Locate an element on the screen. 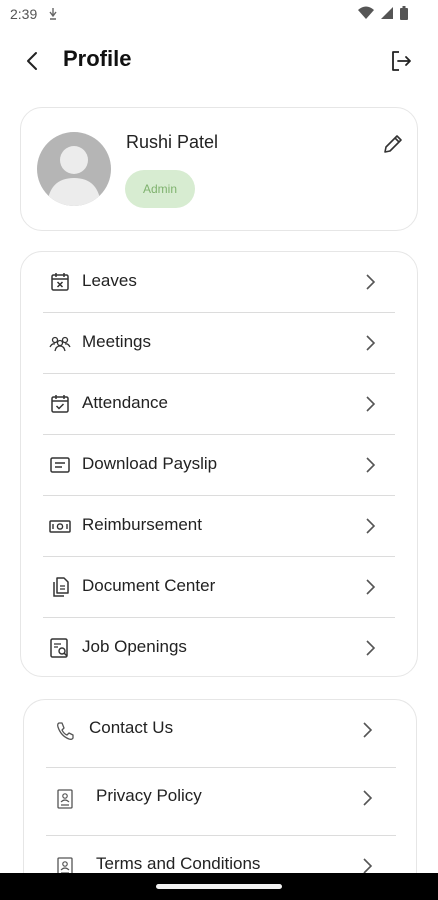 This screenshot has width=438, height=900. user-name: Rushi Patel is located at coordinates (172, 142).